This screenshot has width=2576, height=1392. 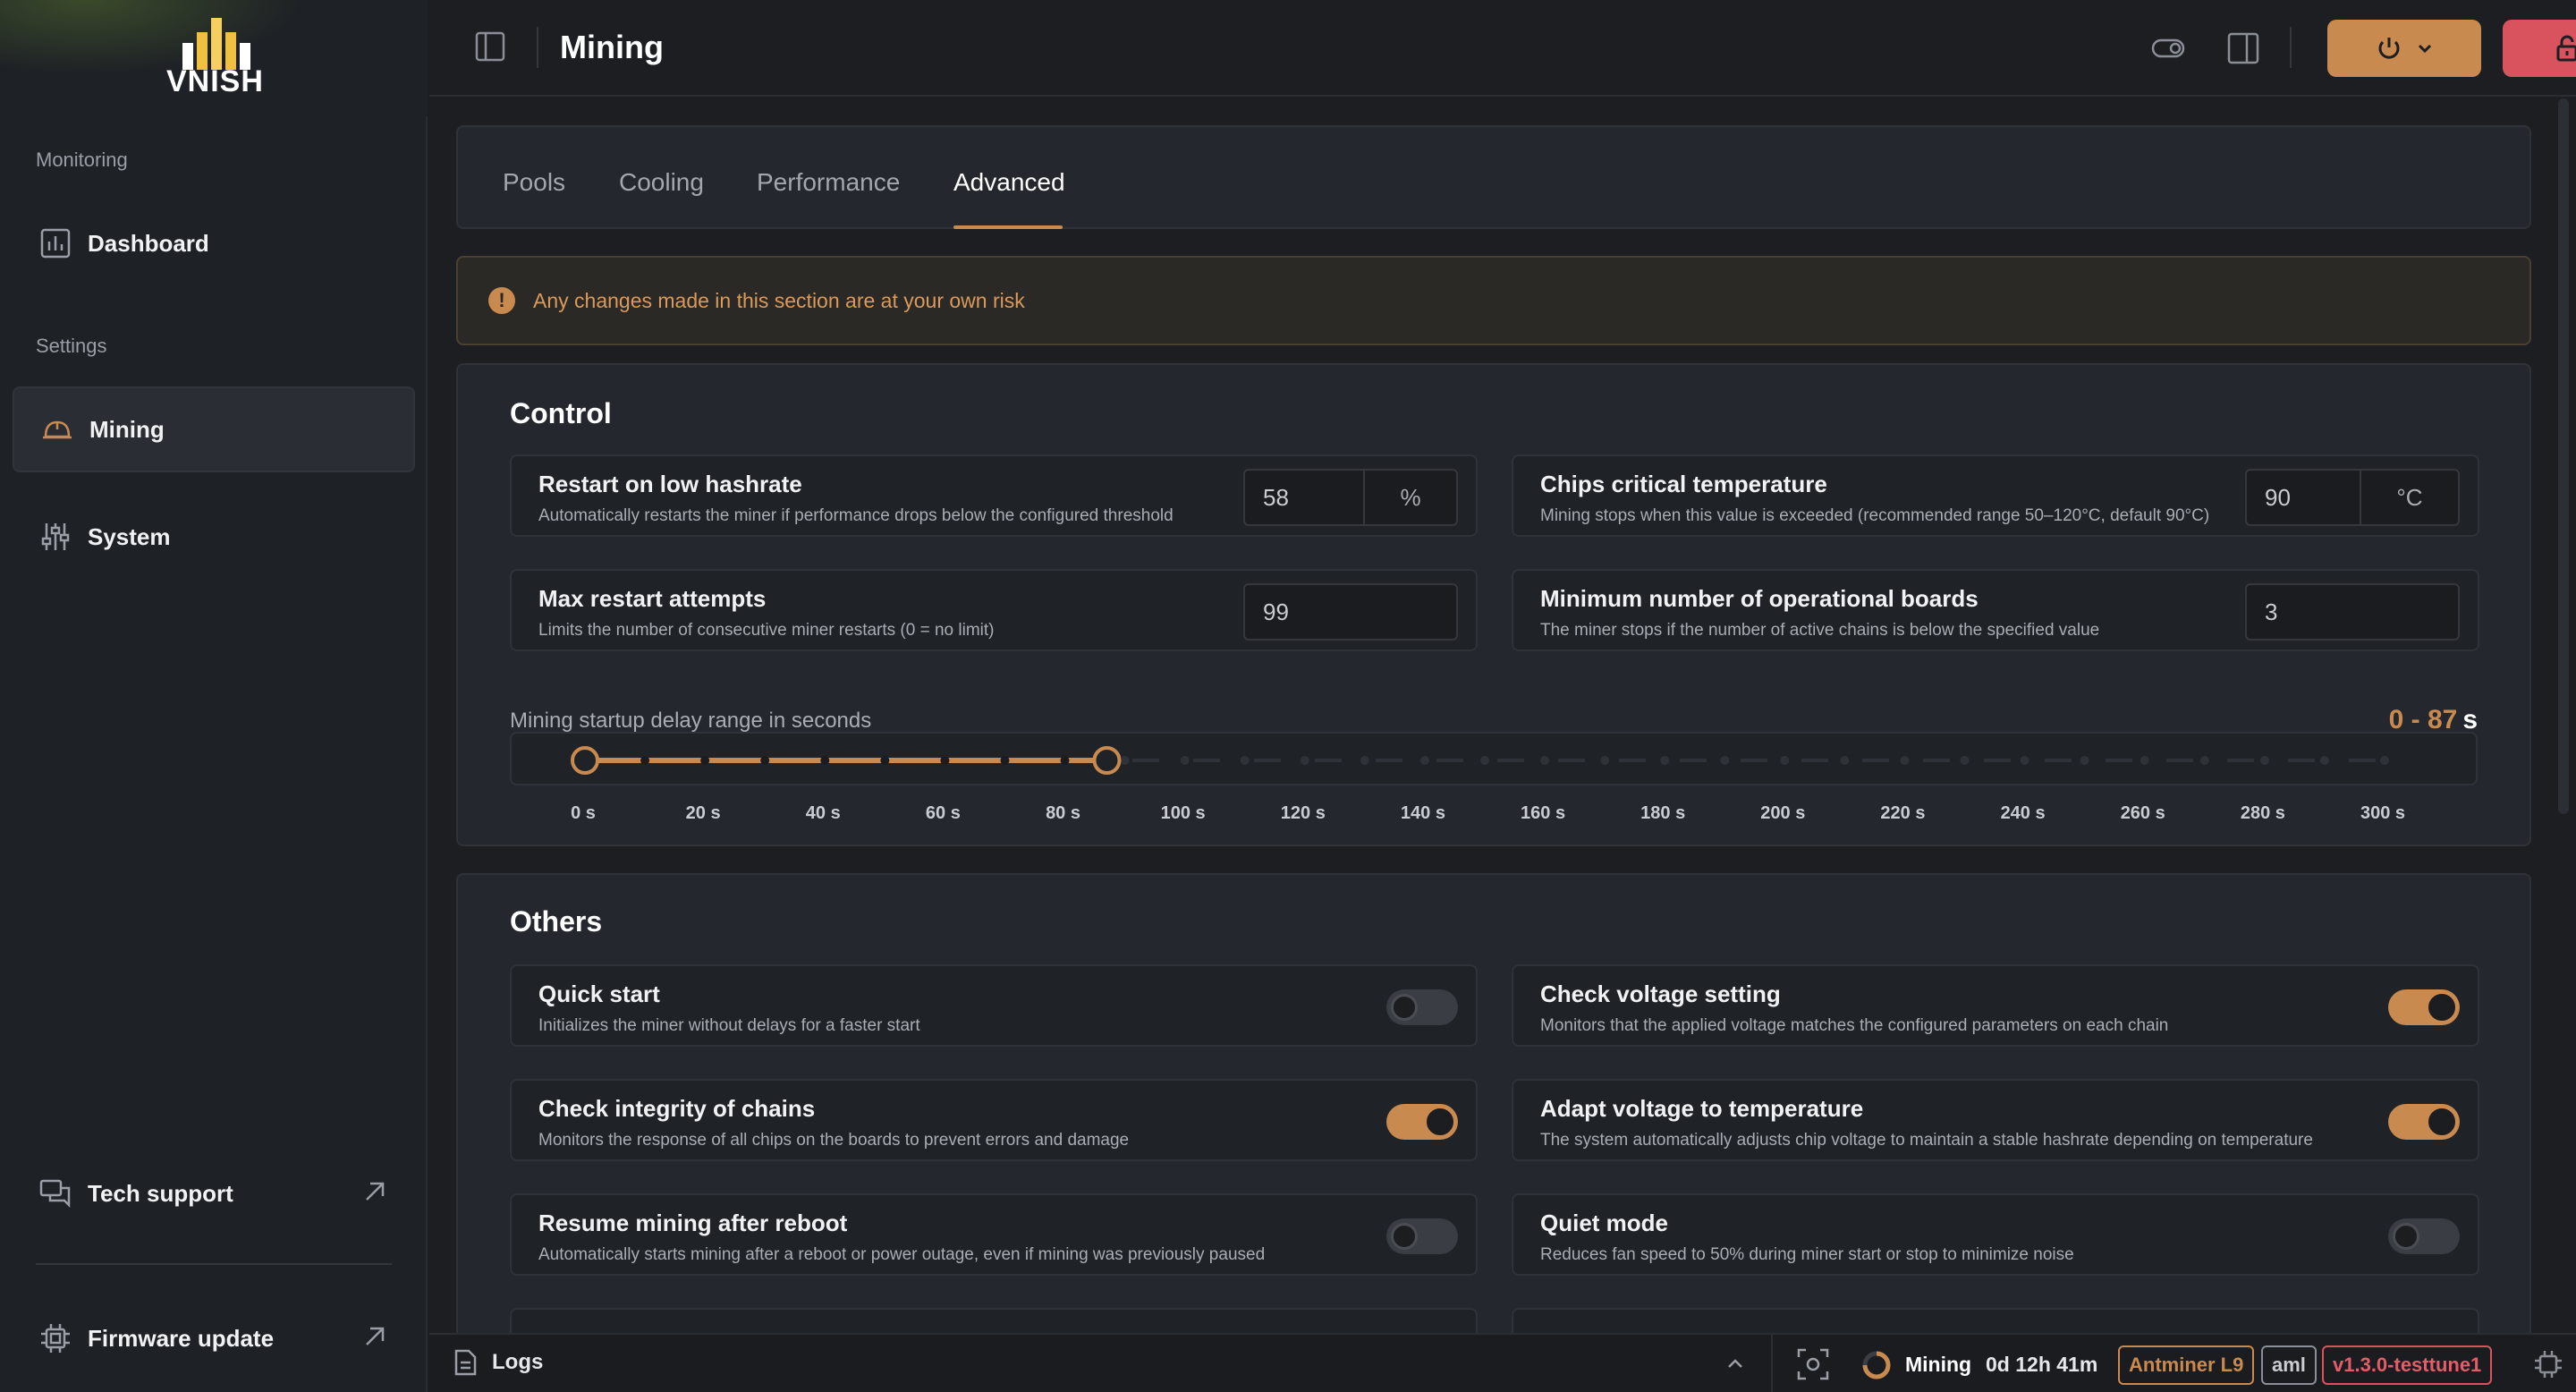 I want to click on tab-cooling: Cooling, so click(x=661, y=182).